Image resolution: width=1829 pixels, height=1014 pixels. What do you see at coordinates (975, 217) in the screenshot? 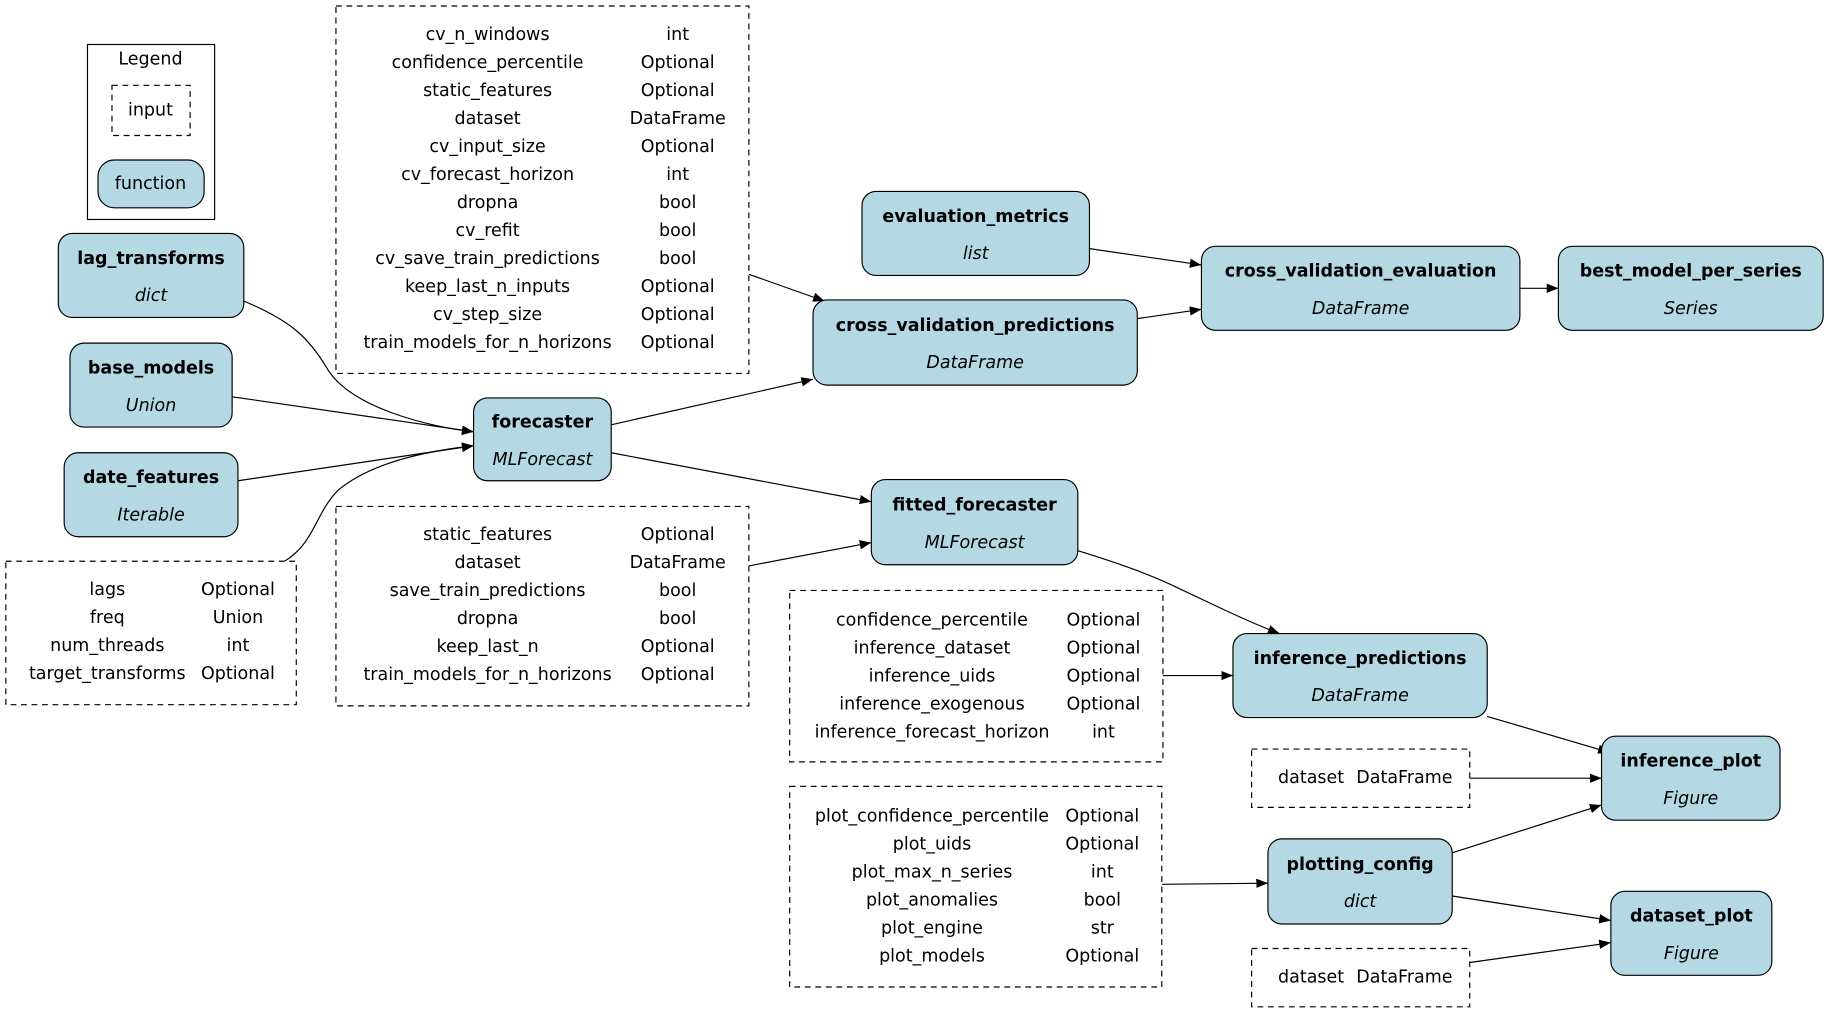
I see `node-name: evaluation_metrics` at bounding box center [975, 217].